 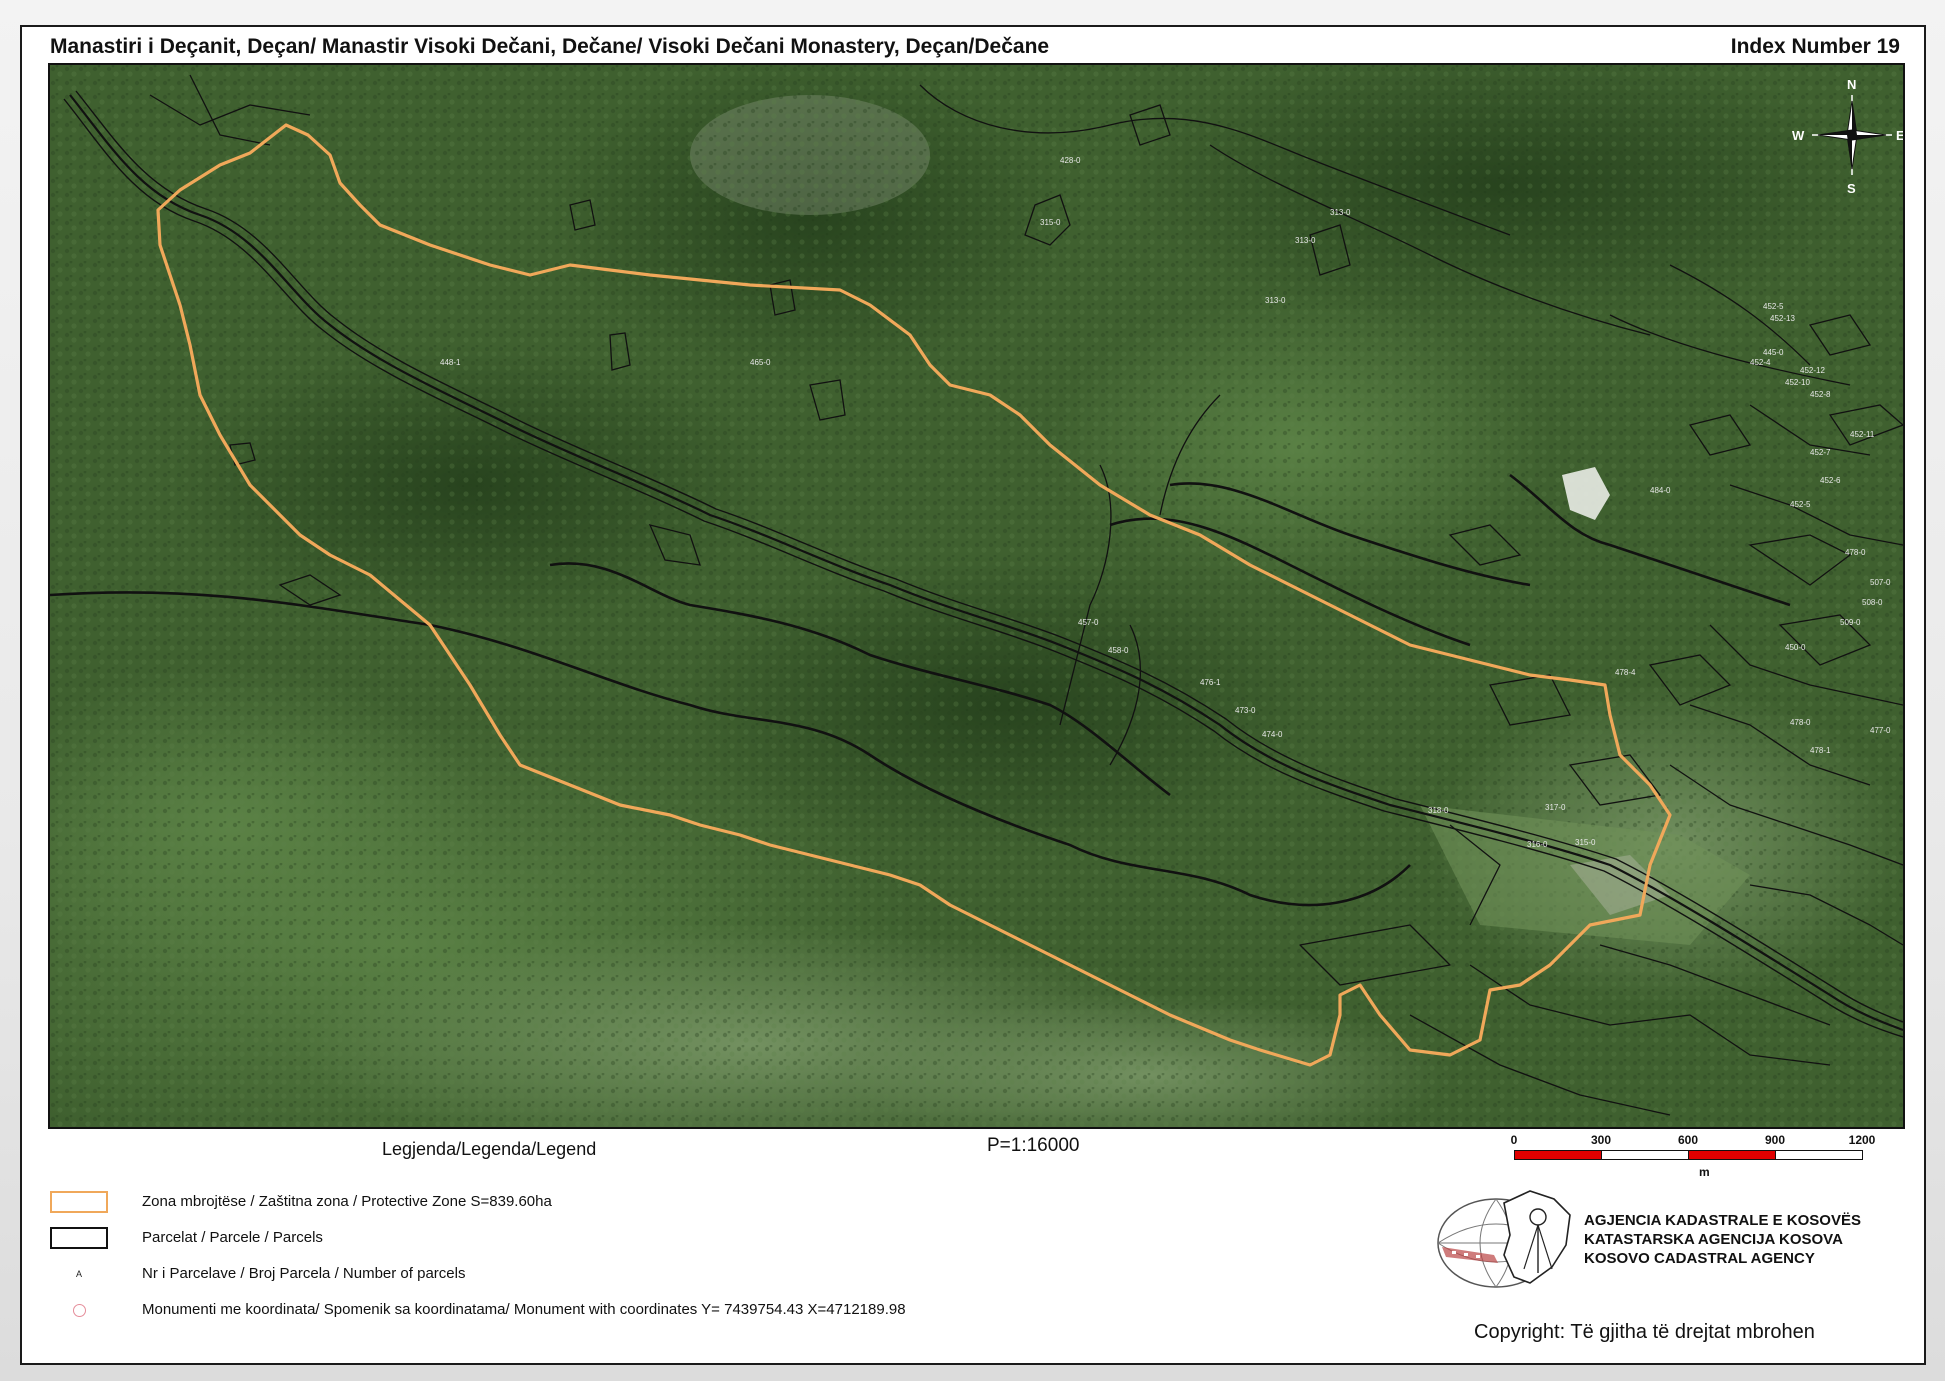 What do you see at coordinates (1795, 647) in the screenshot?
I see `parcel-label: 450-0` at bounding box center [1795, 647].